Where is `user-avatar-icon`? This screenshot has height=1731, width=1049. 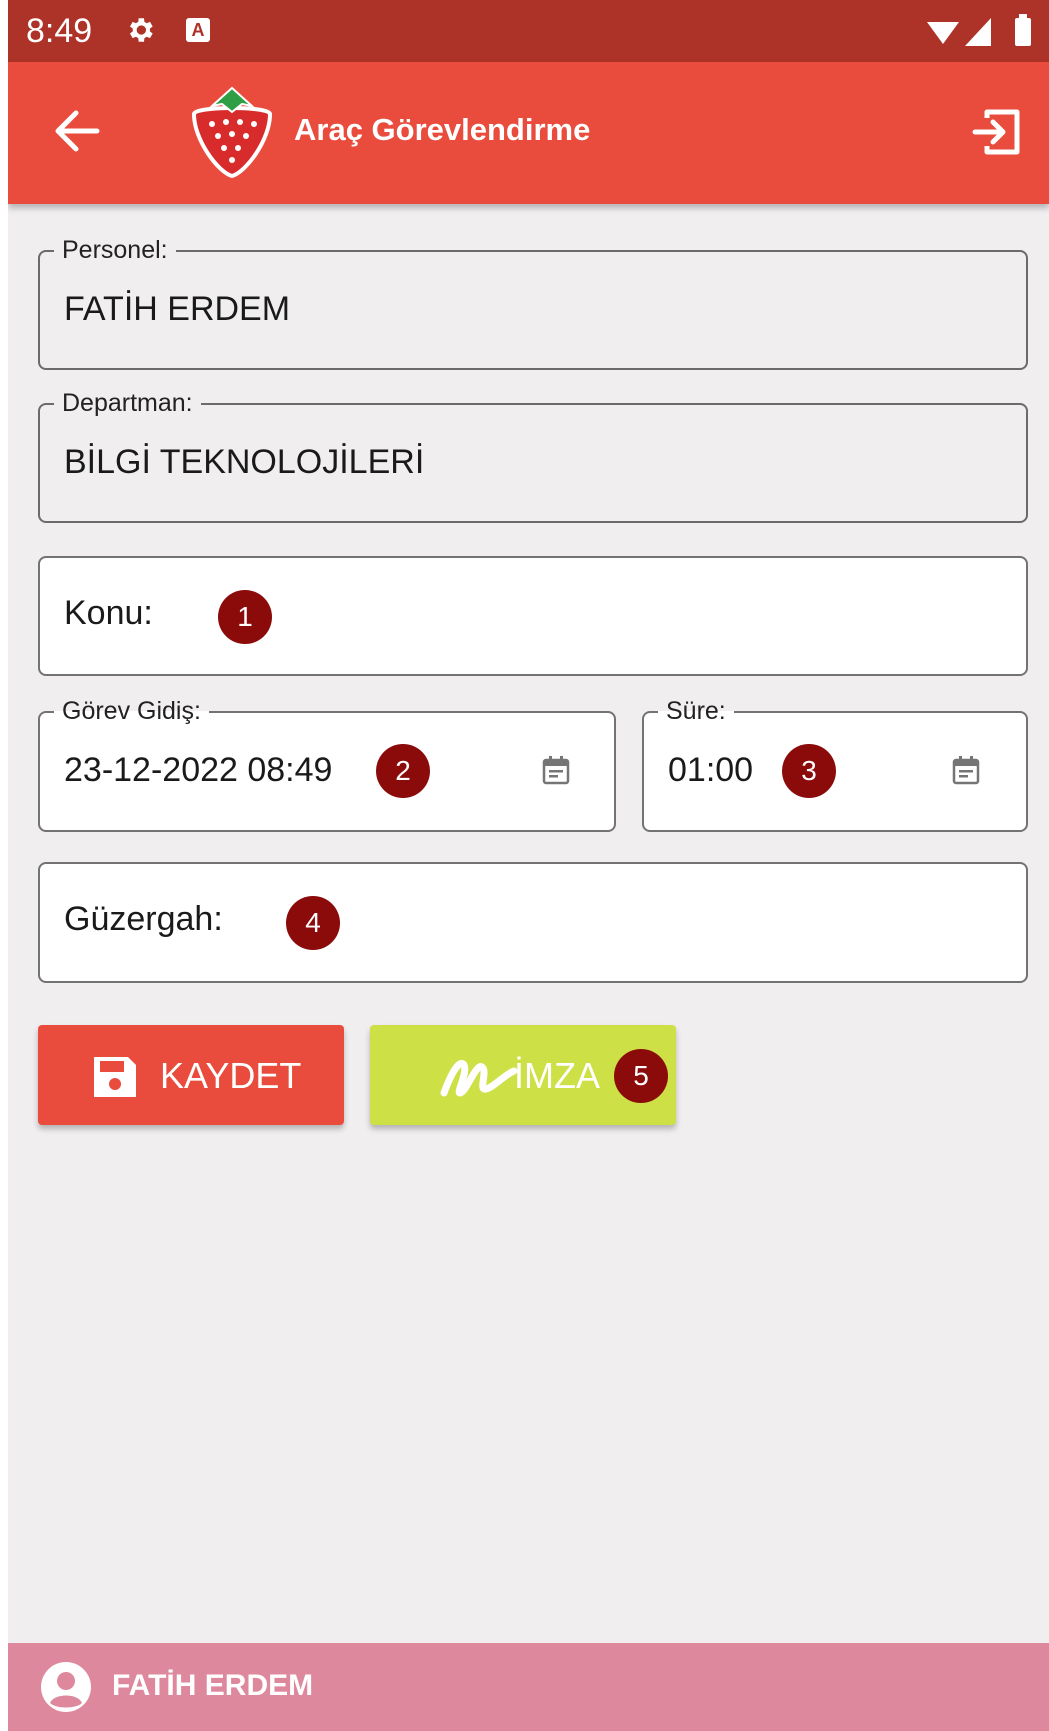 user-avatar-icon is located at coordinates (66, 1689).